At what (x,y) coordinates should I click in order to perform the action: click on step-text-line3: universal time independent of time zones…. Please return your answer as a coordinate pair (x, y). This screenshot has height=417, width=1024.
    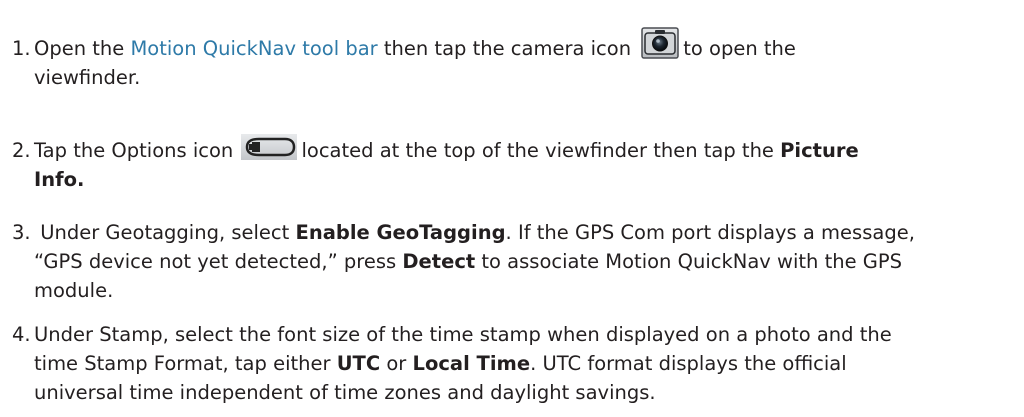
    Looking at the image, I should click on (345, 392).